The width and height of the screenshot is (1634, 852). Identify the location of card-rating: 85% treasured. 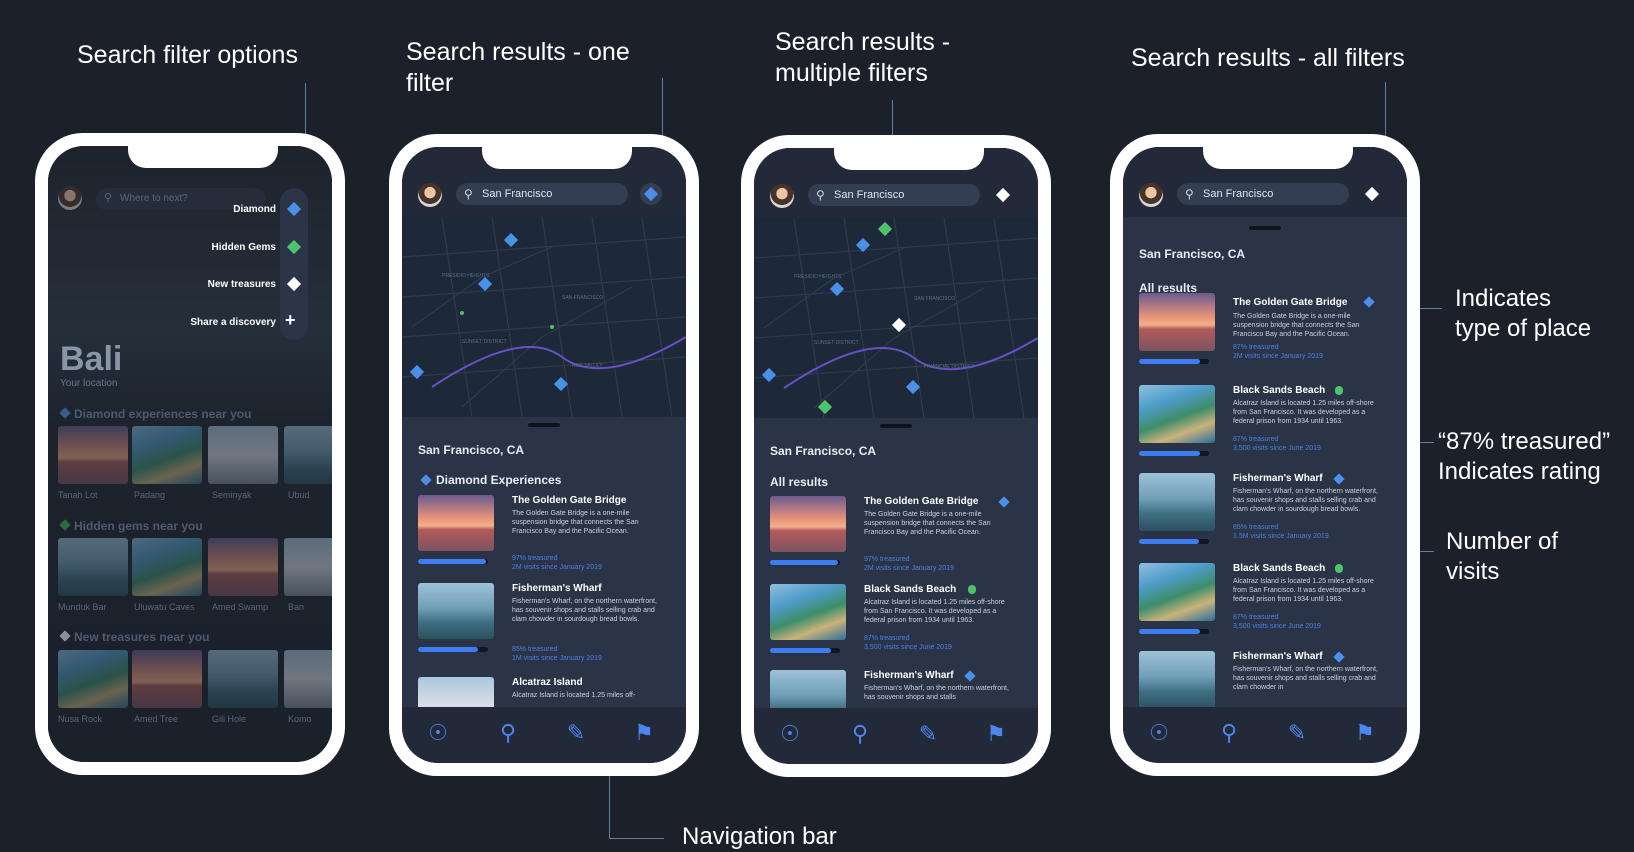
(535, 649).